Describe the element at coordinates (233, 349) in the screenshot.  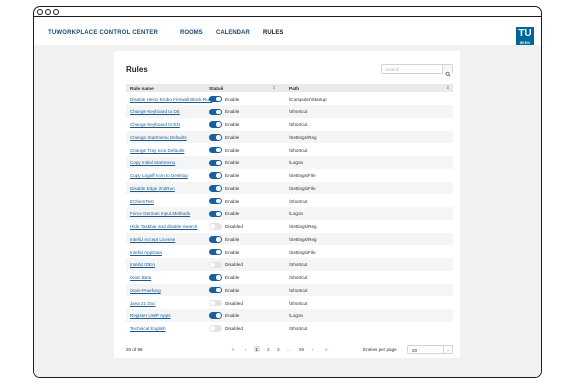
I see `first-page-button: «` at that location.